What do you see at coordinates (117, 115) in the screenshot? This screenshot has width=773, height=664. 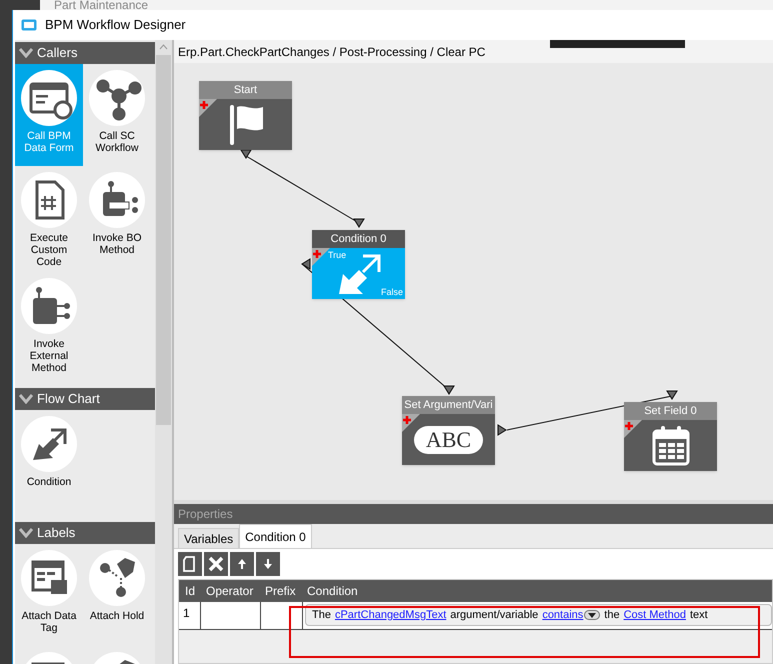 I see `palette-item: Call SC Workflow` at bounding box center [117, 115].